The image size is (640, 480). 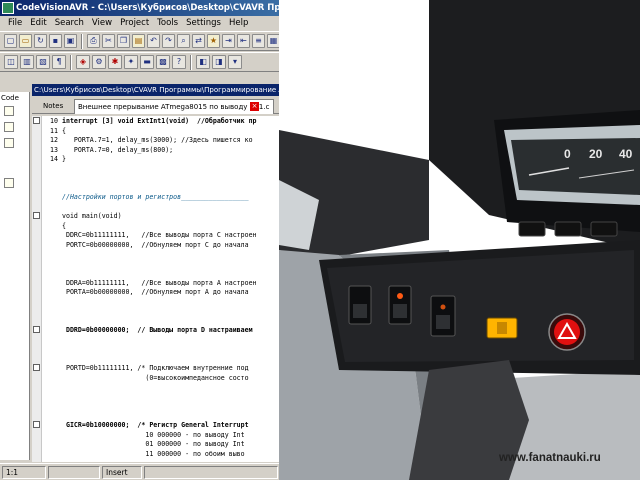 What do you see at coordinates (167, 23) in the screenshot?
I see `menu-tools: Tools` at bounding box center [167, 23].